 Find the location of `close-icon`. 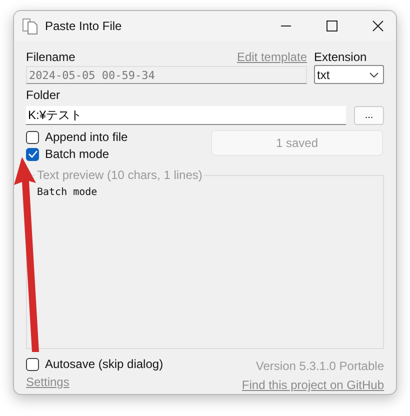

close-icon is located at coordinates (378, 26).